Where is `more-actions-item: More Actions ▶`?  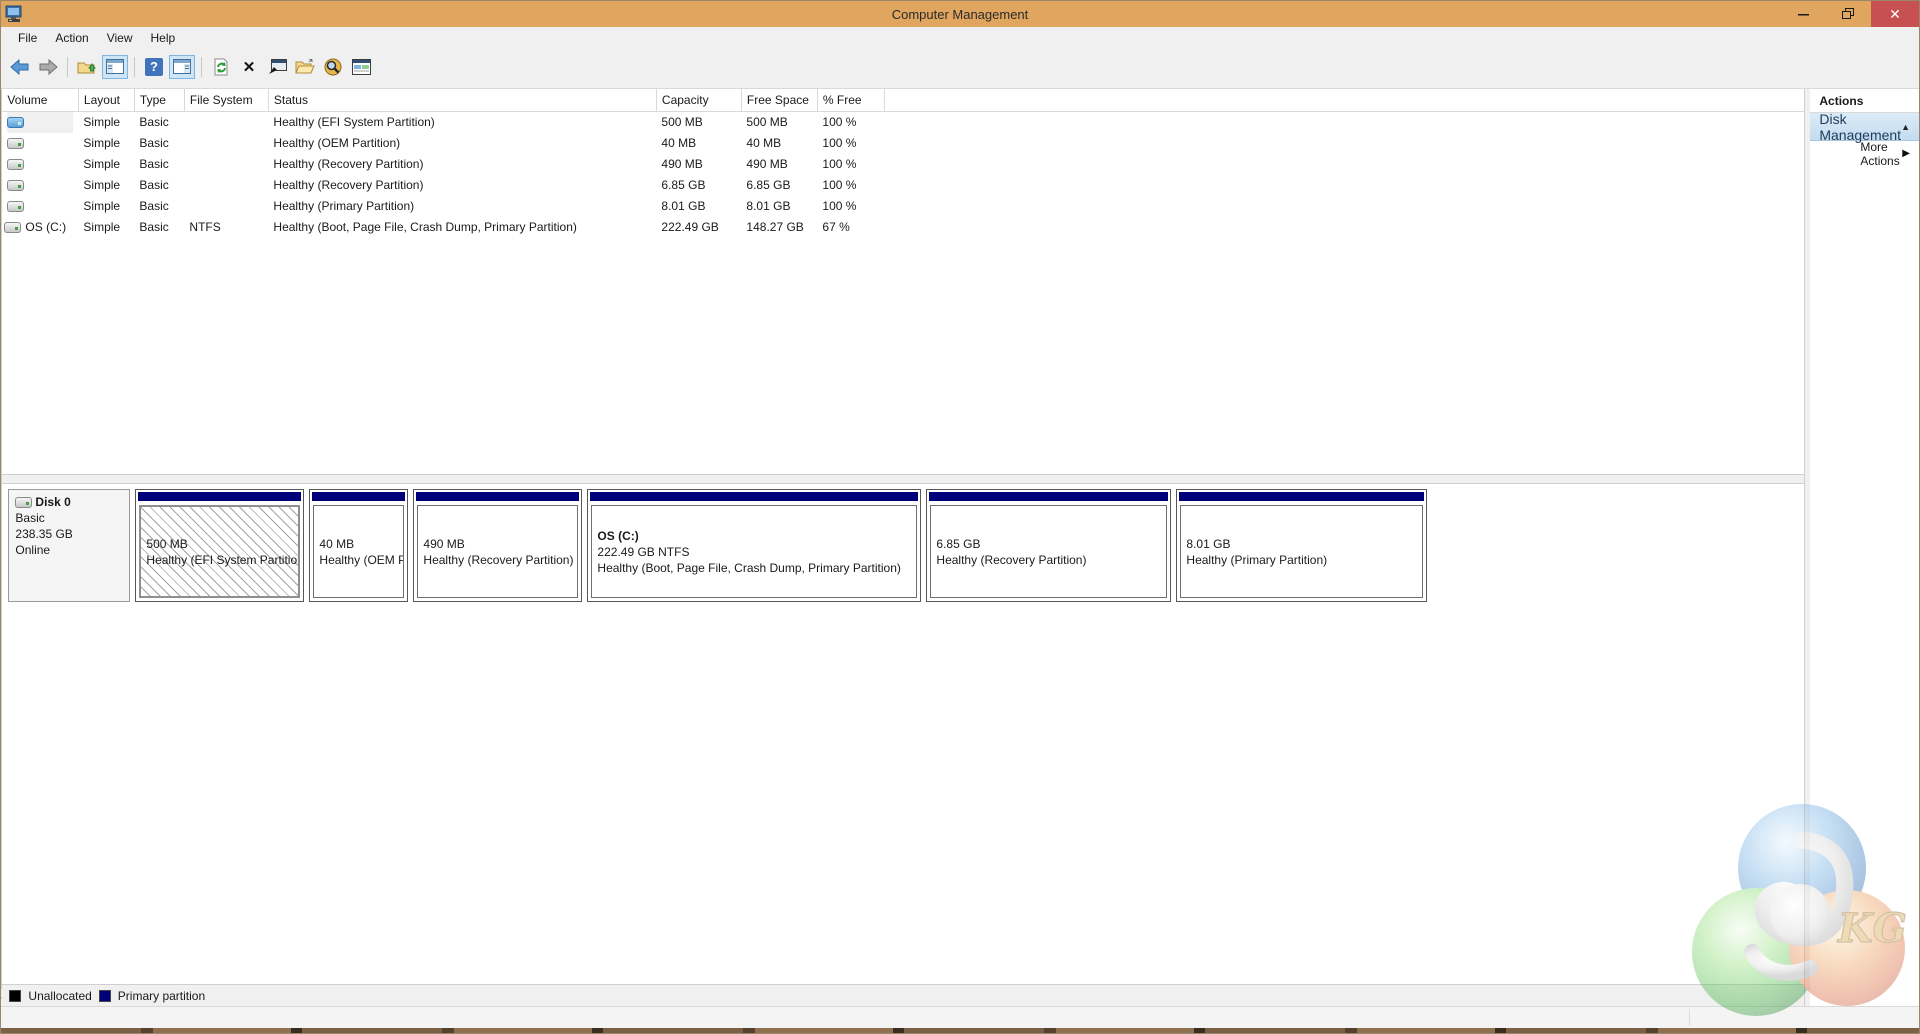 more-actions-item: More Actions ▶ is located at coordinates (1864, 154).